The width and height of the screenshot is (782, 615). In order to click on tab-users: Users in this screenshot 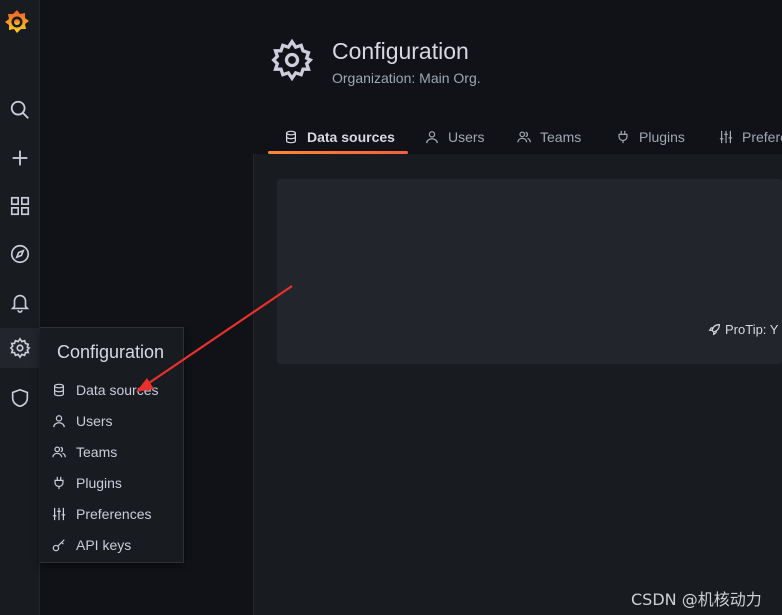, I will do `click(455, 137)`.